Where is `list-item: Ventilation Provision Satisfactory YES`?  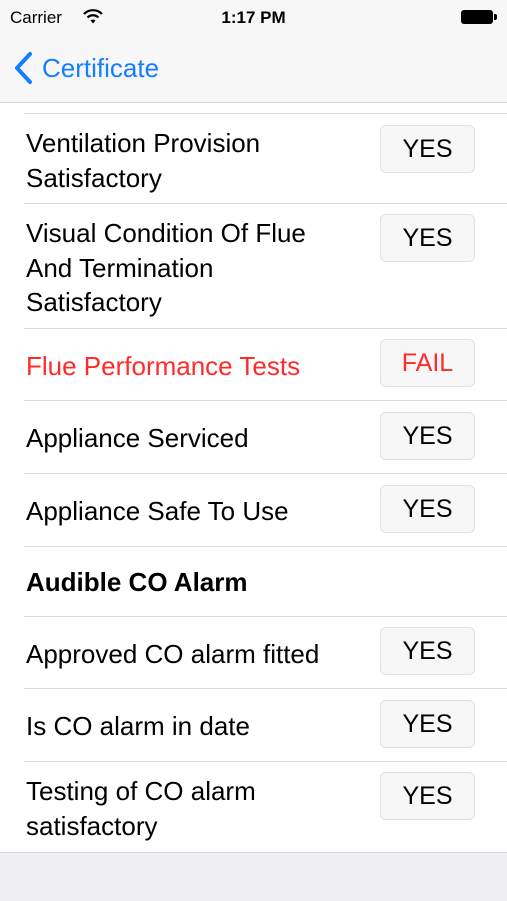
list-item: Ventilation Provision Satisfactory YES is located at coordinates (253, 159).